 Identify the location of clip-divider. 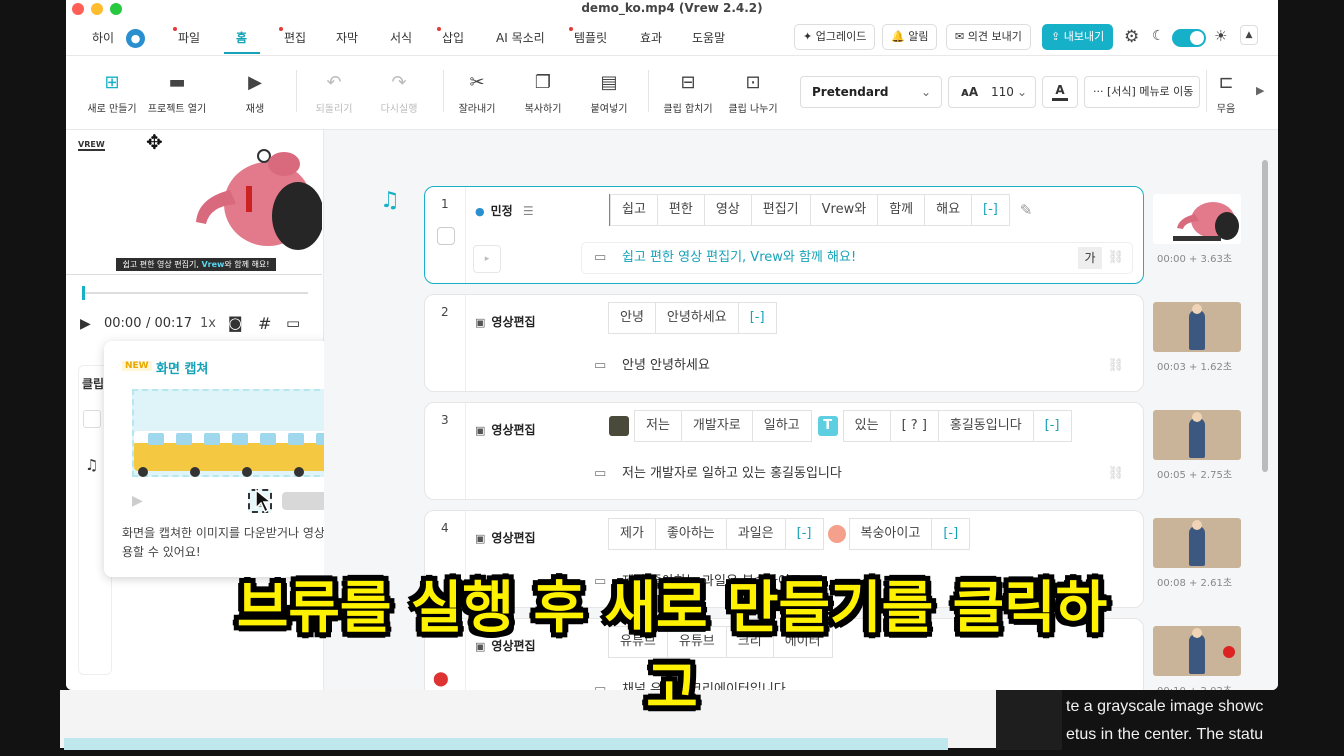
(465, 451).